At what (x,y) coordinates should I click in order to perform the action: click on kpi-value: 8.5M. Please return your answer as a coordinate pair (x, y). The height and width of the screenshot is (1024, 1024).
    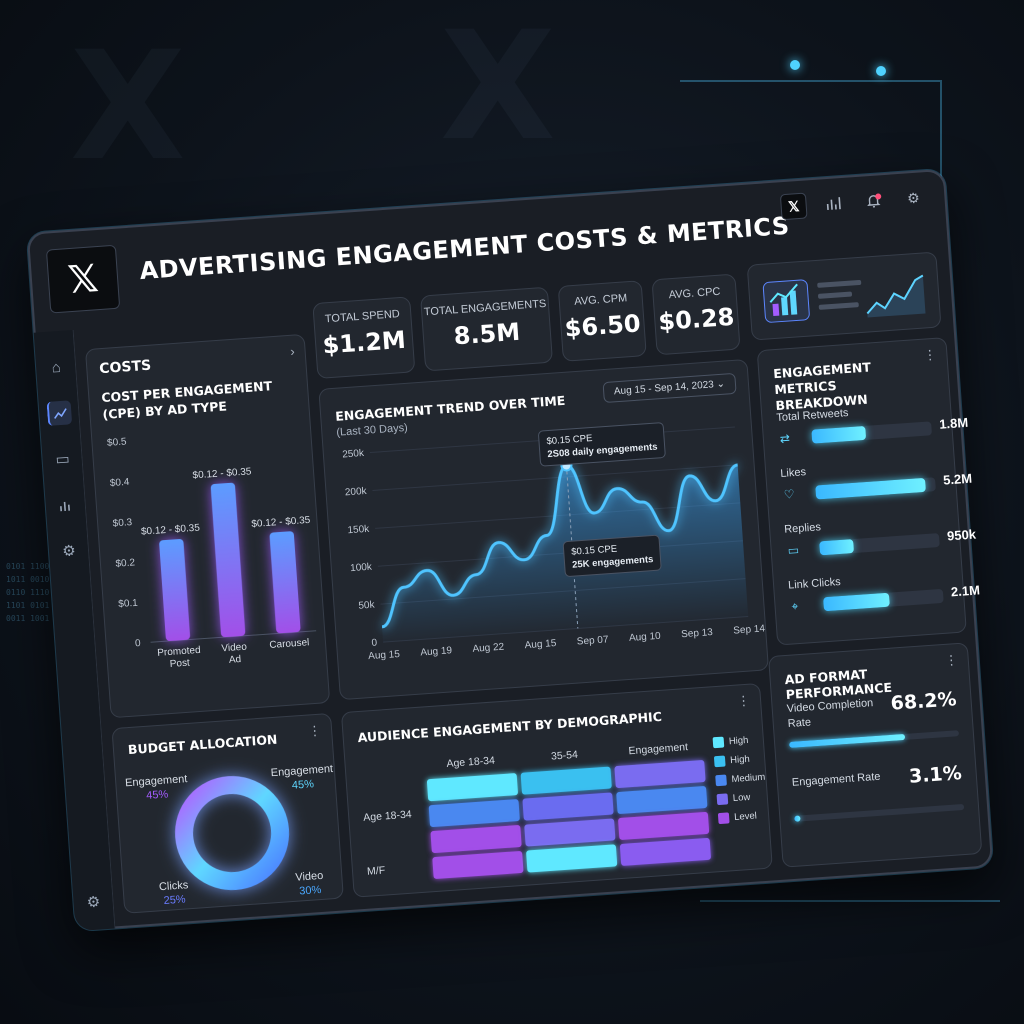
    Looking at the image, I should click on (486, 334).